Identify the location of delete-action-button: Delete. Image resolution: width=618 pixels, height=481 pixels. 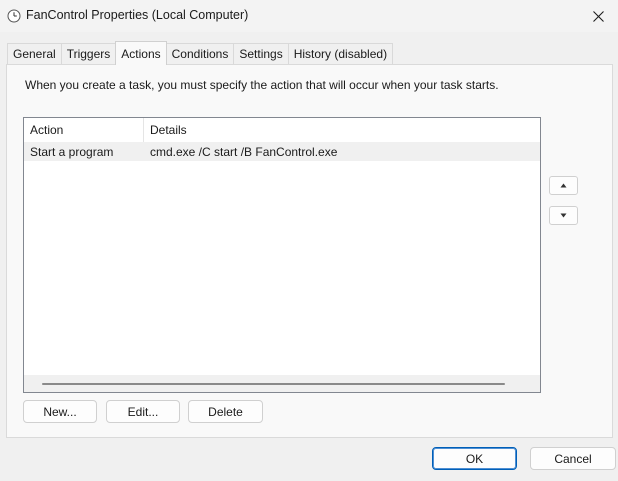
(225, 411).